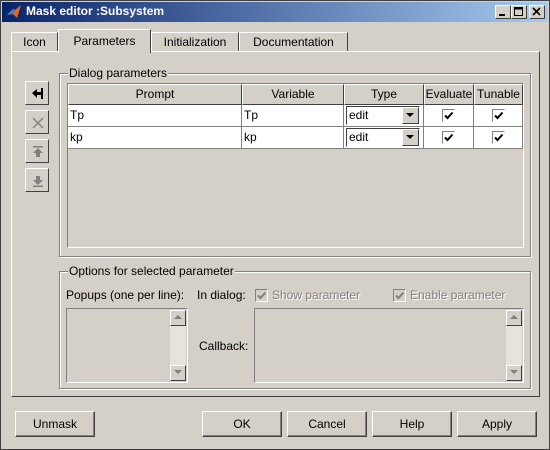 Image resolution: width=550 pixels, height=450 pixels. Describe the element at coordinates (503, 12) in the screenshot. I see `minimize-button` at that location.